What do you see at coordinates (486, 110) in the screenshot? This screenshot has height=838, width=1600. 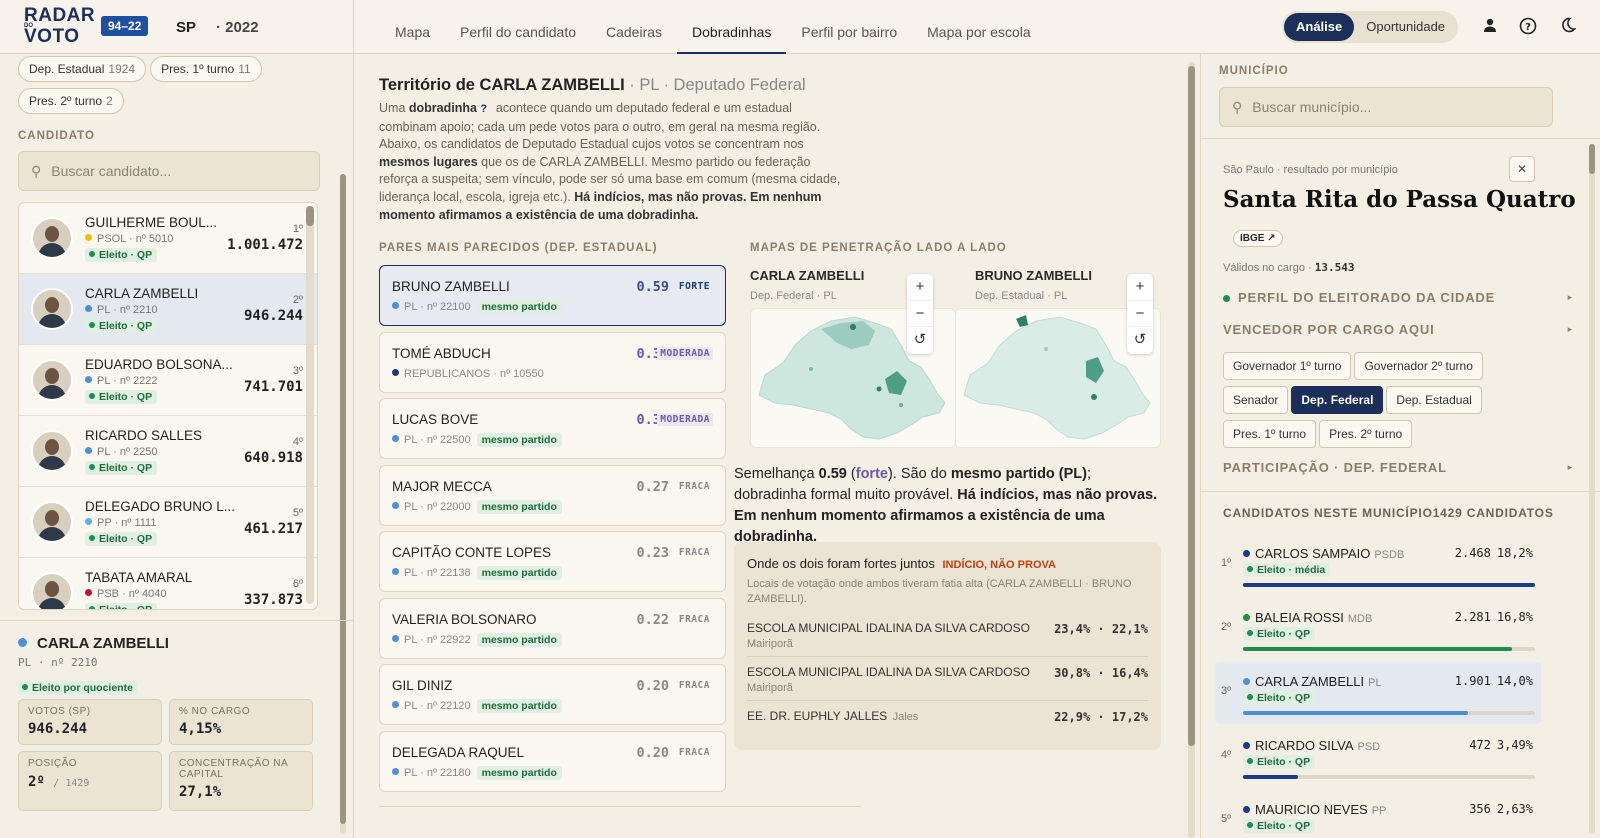 I see `dobradinha-help-icon: ?` at bounding box center [486, 110].